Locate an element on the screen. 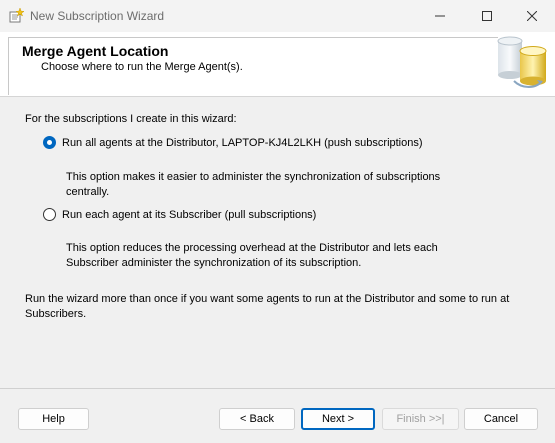  pull-radio-button is located at coordinates (49, 214).